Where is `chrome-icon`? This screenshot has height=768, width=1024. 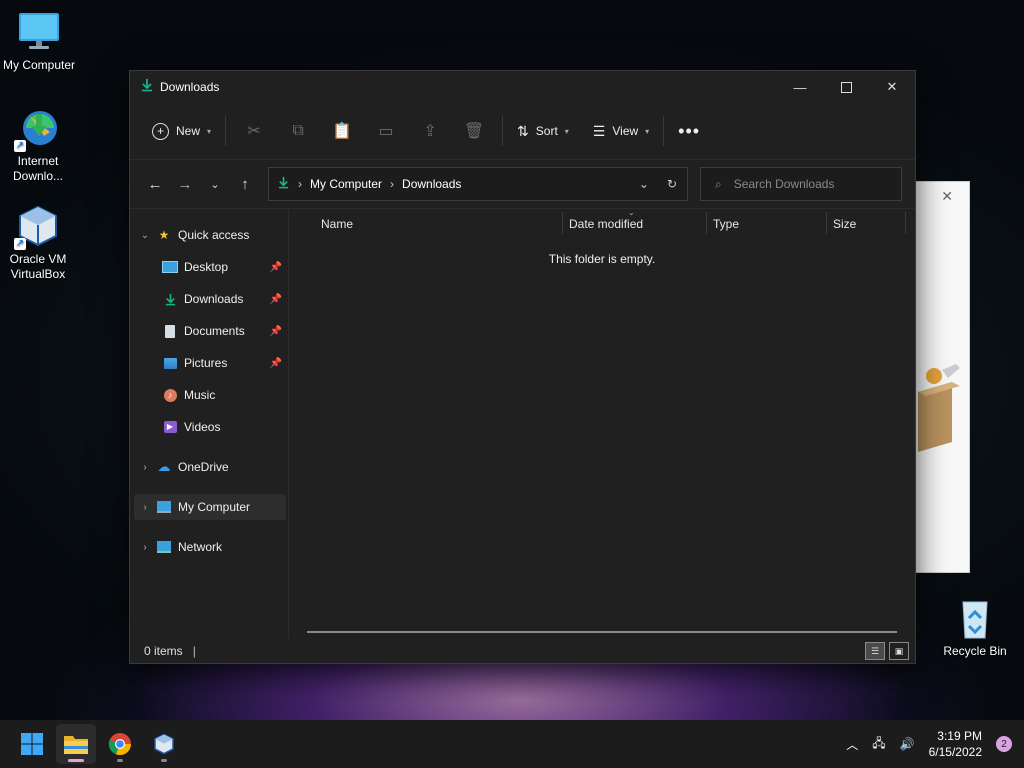 chrome-icon is located at coordinates (120, 744).